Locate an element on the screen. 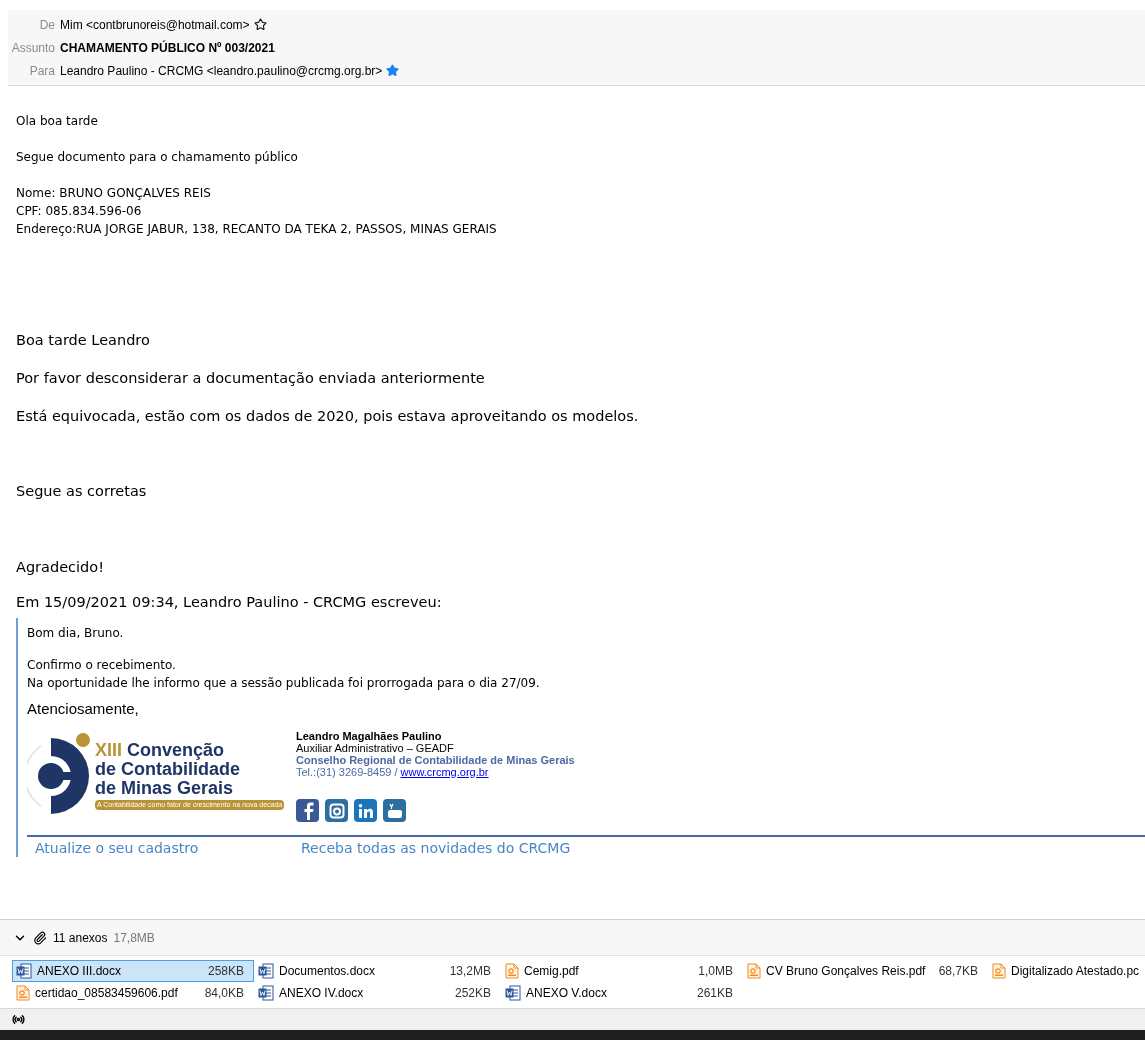  linkedin-icon is located at coordinates (365, 810).